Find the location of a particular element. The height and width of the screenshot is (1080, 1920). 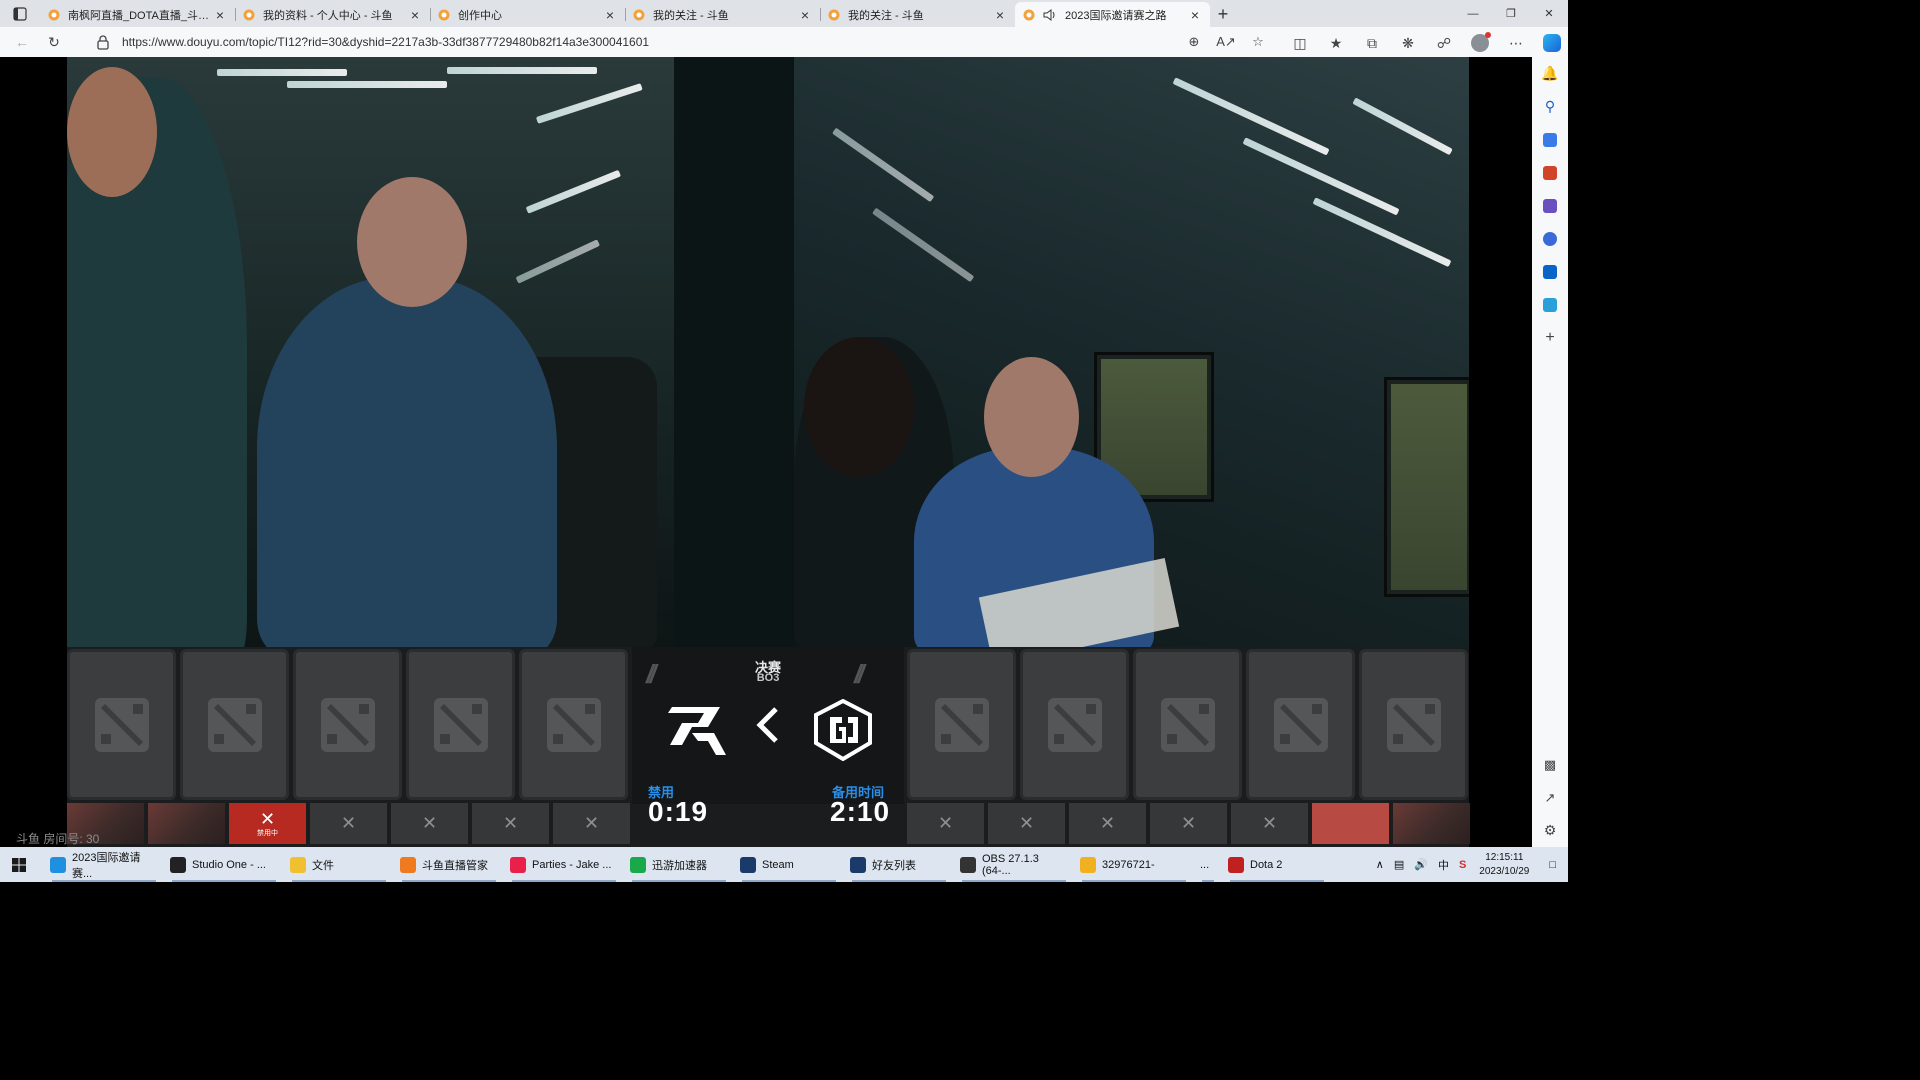

back-button: ← is located at coordinates (22, 42).